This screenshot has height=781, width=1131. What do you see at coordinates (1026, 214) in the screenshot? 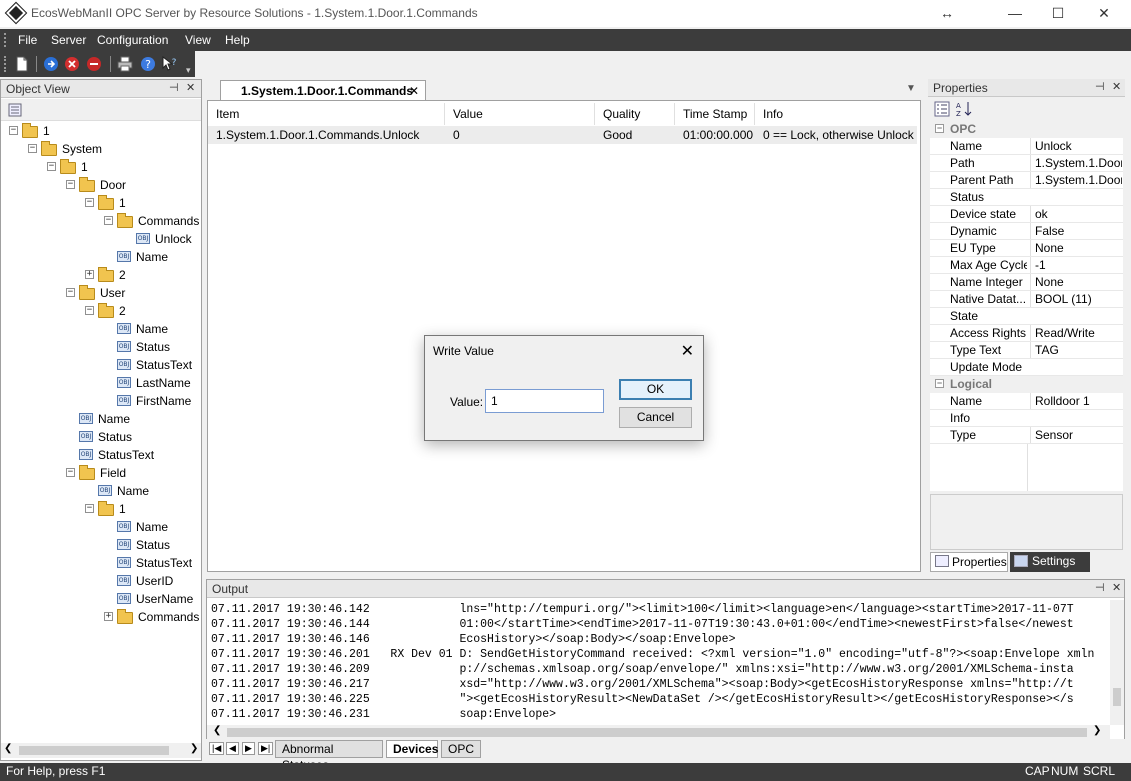
I see `property-row: Device state ok` at bounding box center [1026, 214].